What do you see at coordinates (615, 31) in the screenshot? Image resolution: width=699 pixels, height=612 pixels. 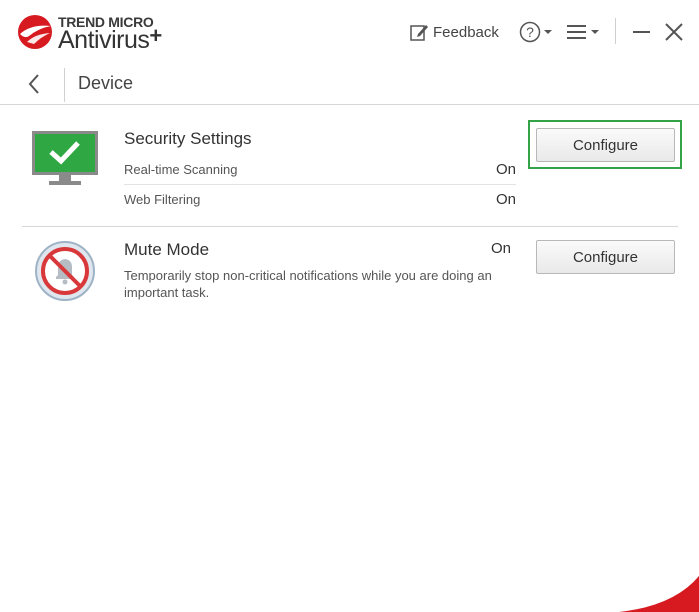 I see `toolbar-divider` at bounding box center [615, 31].